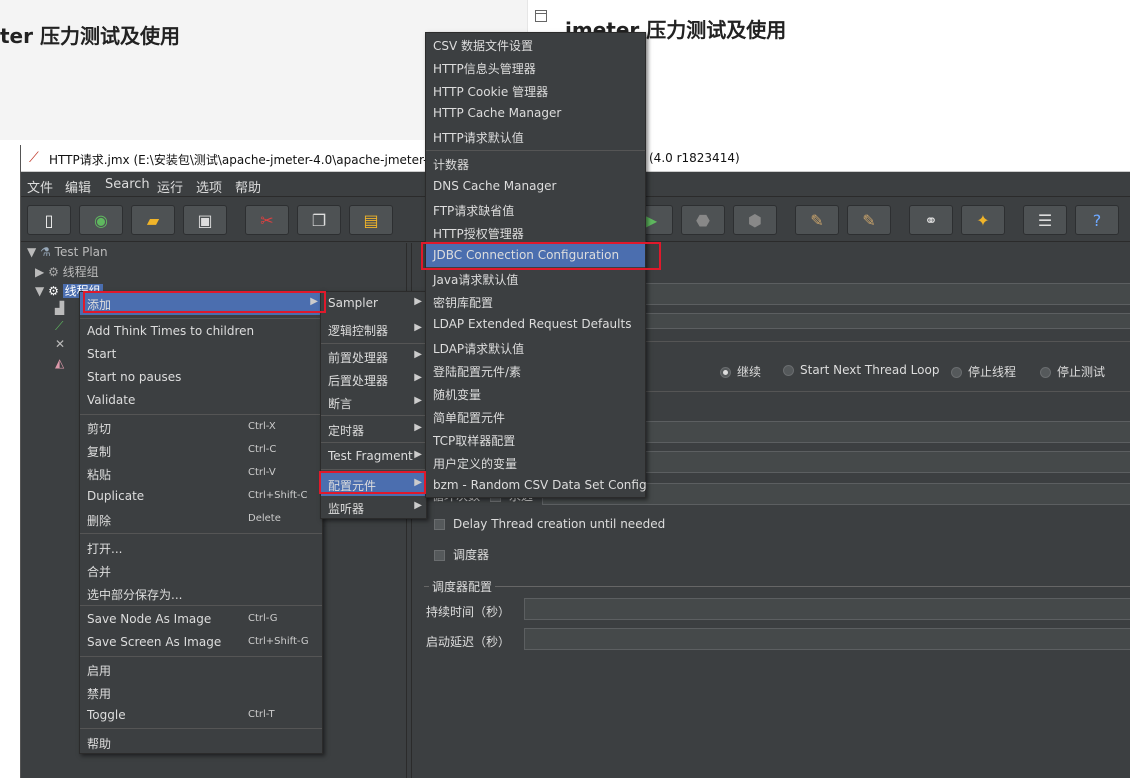  I want to click on function-helper-button: ☰, so click(1045, 220).